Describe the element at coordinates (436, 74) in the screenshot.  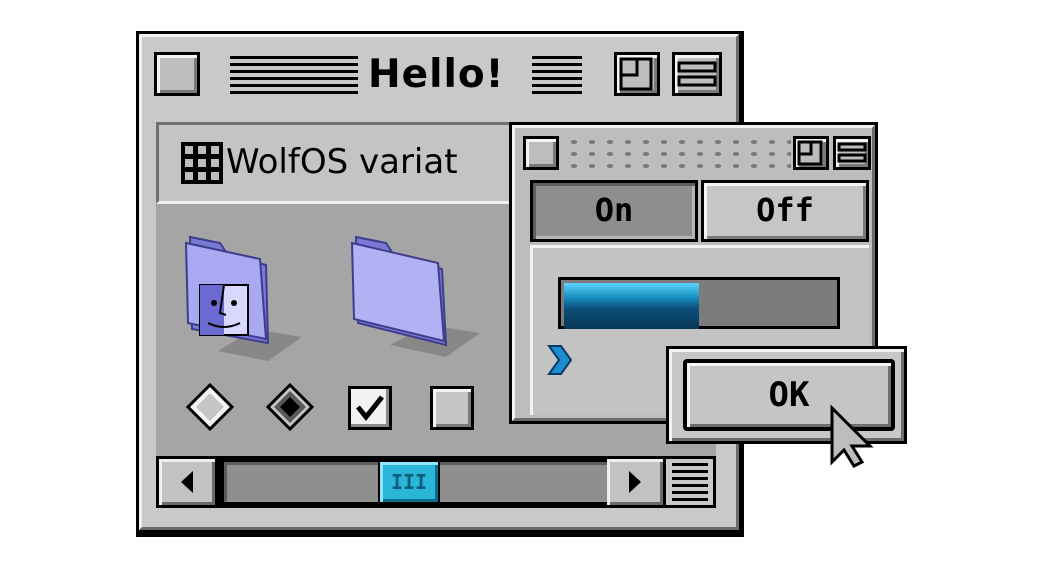
I see `window-title: Hello!` at that location.